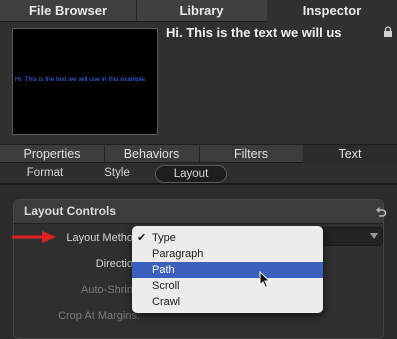 The width and height of the screenshot is (397, 339). Describe the element at coordinates (142, 238) in the screenshot. I see `check-icon: ✔` at that location.